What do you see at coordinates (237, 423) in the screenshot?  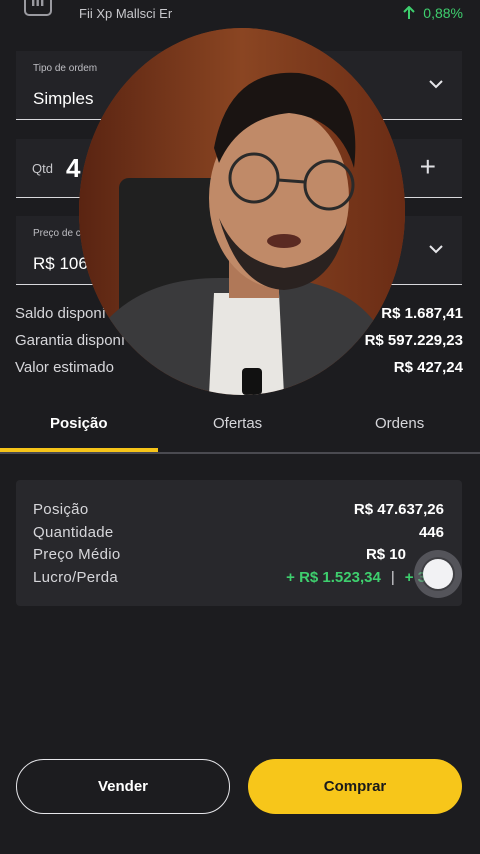 I see `tab-ofertas: Ofertas` at bounding box center [237, 423].